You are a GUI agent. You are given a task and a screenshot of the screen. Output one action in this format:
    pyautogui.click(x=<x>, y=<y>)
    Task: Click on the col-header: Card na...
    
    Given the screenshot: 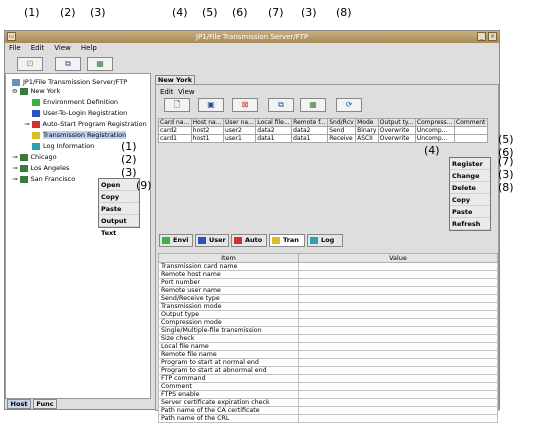 What is the action you would take?
    pyautogui.click(x=175, y=122)
    